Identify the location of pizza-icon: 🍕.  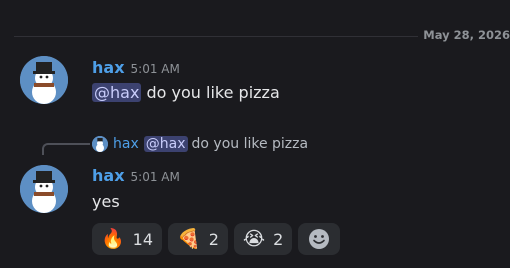
(189, 238).